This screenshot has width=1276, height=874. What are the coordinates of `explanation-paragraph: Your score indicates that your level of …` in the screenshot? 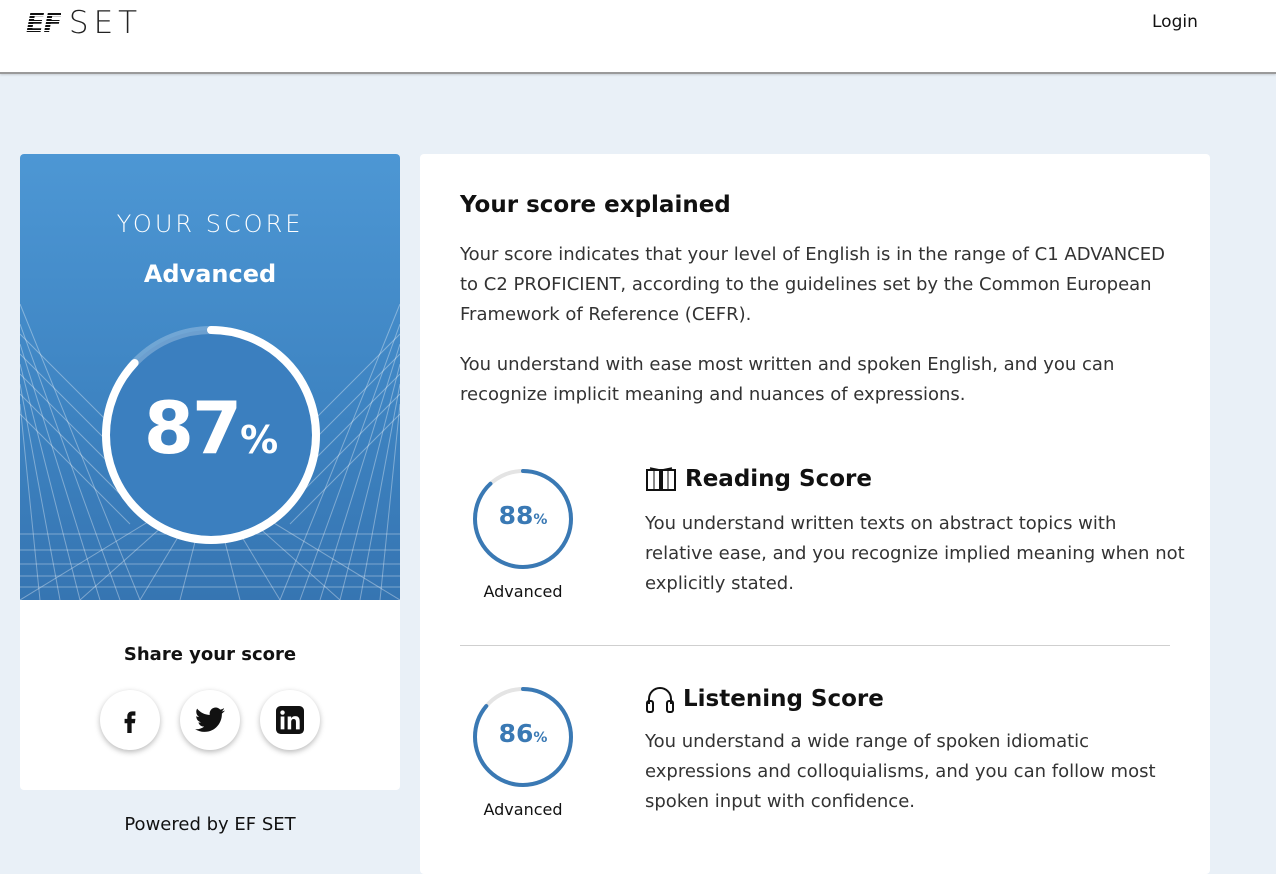 It's located at (812, 284).